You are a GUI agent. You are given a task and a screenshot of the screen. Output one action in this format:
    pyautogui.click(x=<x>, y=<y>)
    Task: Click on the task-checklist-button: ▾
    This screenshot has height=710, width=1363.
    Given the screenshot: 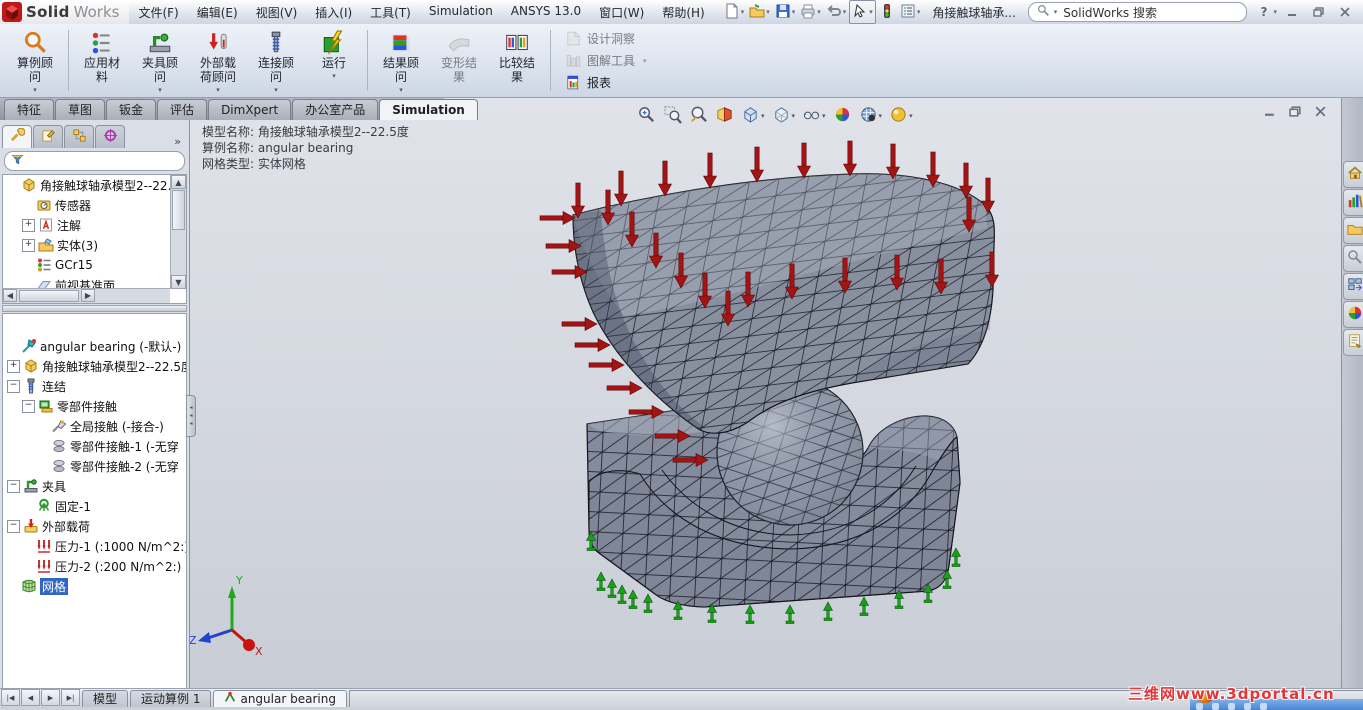 What is the action you would take?
    pyautogui.click(x=910, y=12)
    